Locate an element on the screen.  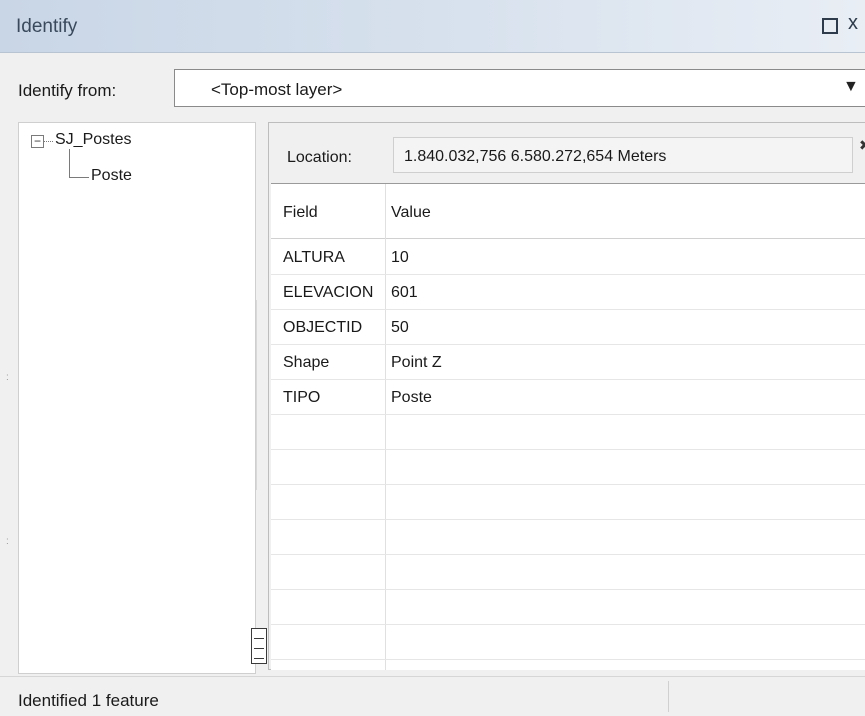
cell-value: Point Z is located at coordinates (416, 362).